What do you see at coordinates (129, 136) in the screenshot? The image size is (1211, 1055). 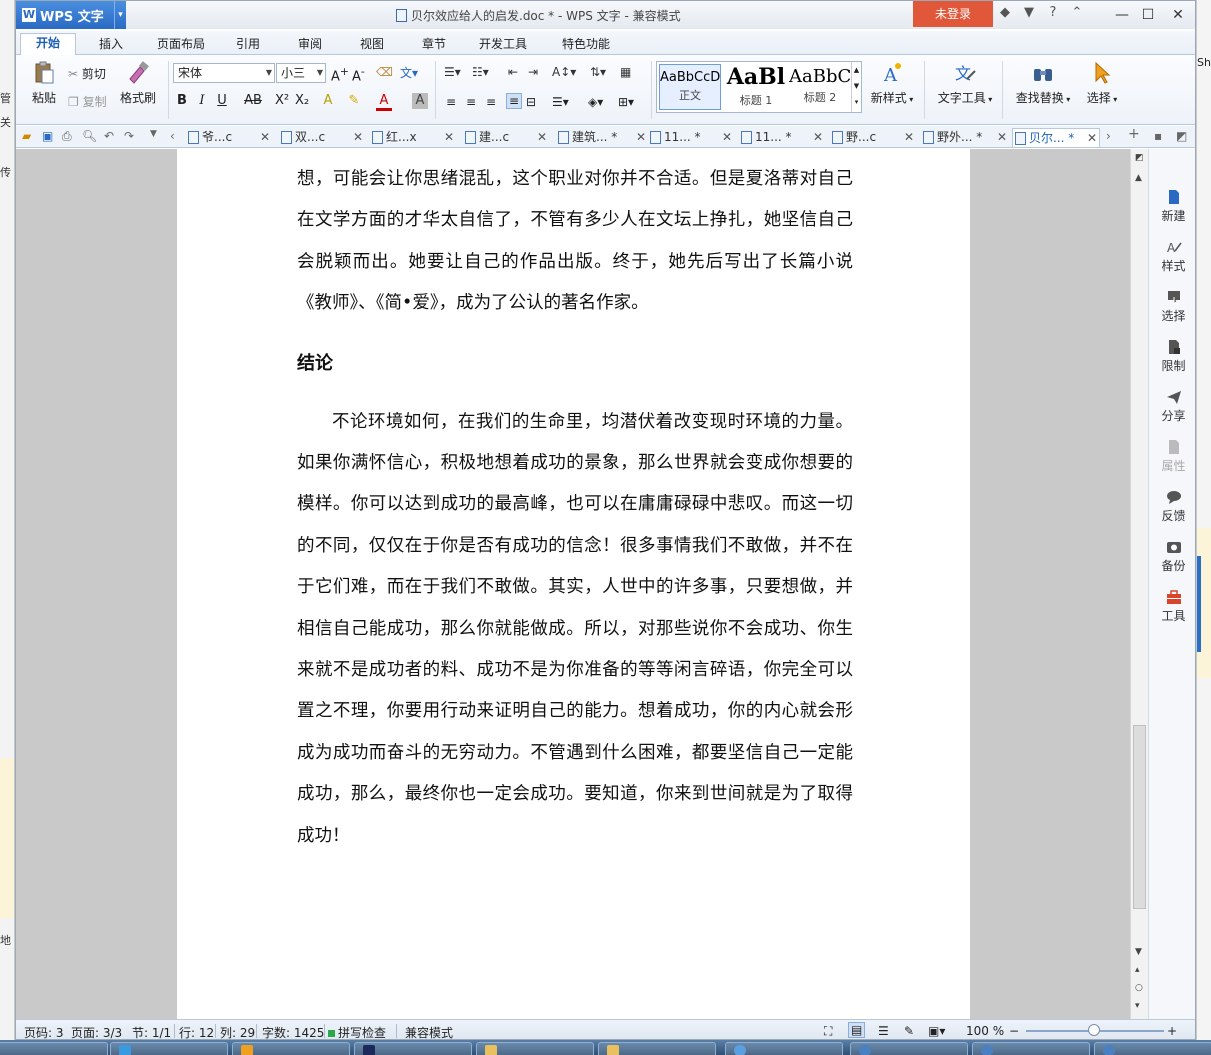 I see `redo-icon: ↷` at bounding box center [129, 136].